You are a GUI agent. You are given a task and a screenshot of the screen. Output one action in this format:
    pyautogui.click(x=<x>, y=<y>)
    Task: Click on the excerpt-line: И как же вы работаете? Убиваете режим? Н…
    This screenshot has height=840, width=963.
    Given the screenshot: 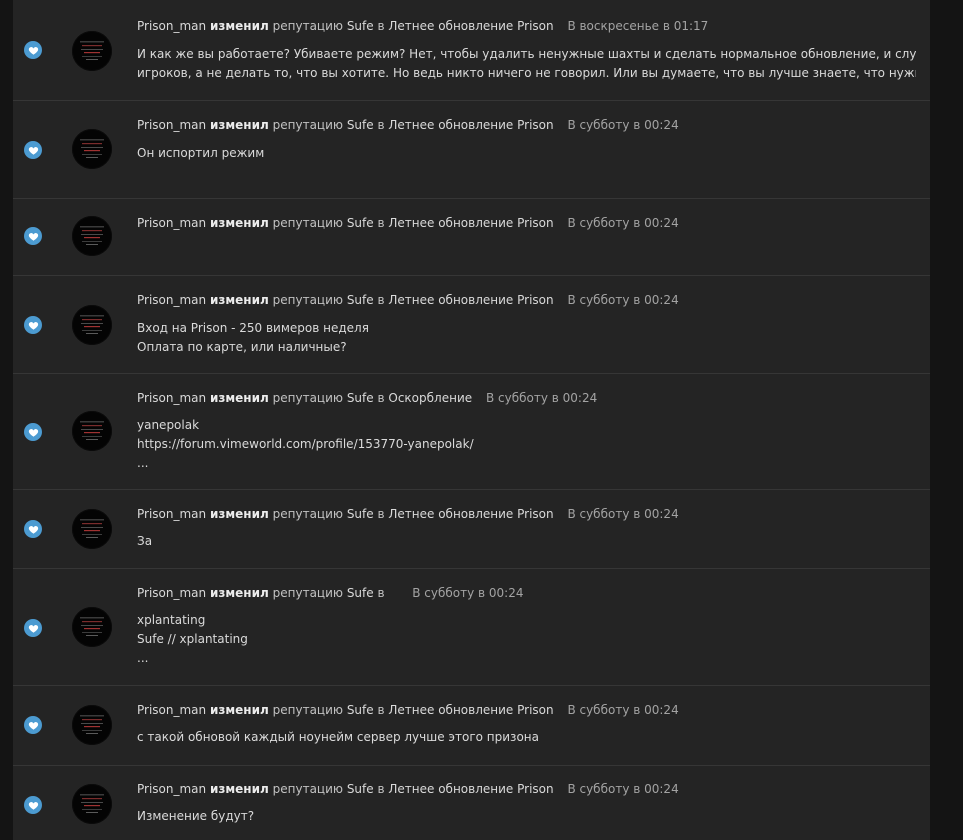 What is the action you would take?
    pyautogui.click(x=526, y=54)
    